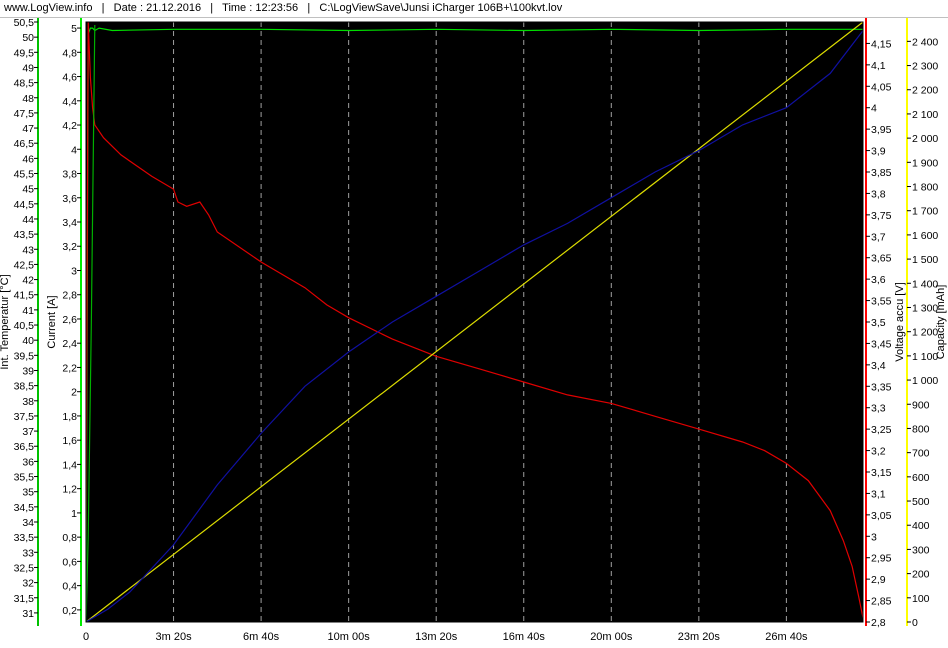  Describe the element at coordinates (28, 584) in the screenshot. I see `temp-tick-label: 32` at that location.